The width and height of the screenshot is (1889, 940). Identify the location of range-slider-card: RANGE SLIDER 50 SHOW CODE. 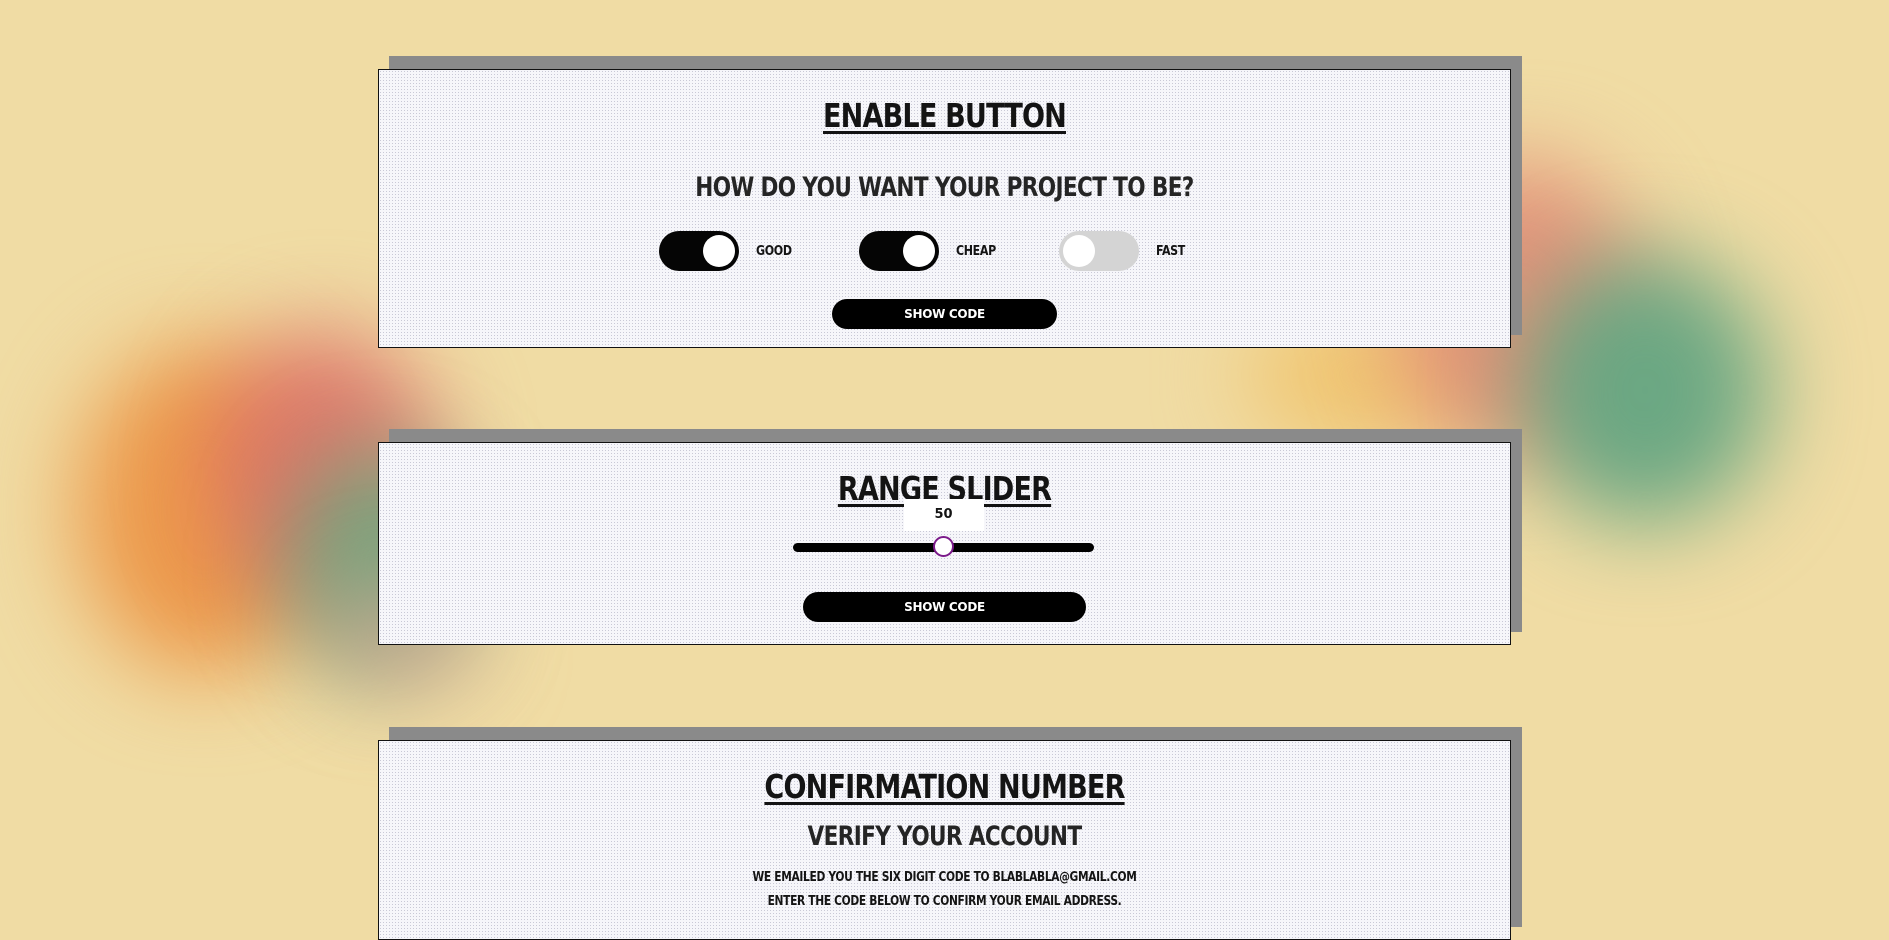
(944, 543).